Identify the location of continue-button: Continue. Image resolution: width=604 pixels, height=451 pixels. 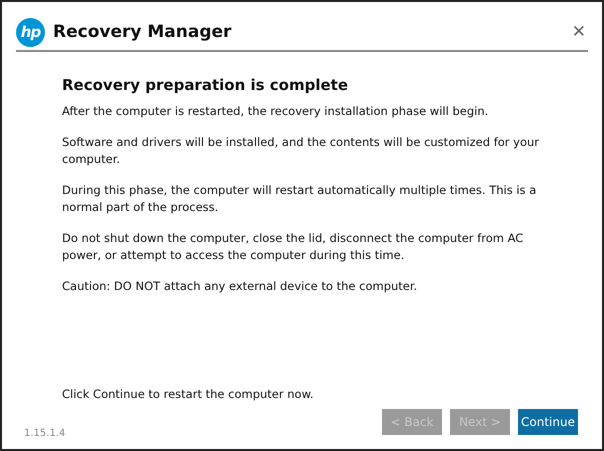
(548, 422).